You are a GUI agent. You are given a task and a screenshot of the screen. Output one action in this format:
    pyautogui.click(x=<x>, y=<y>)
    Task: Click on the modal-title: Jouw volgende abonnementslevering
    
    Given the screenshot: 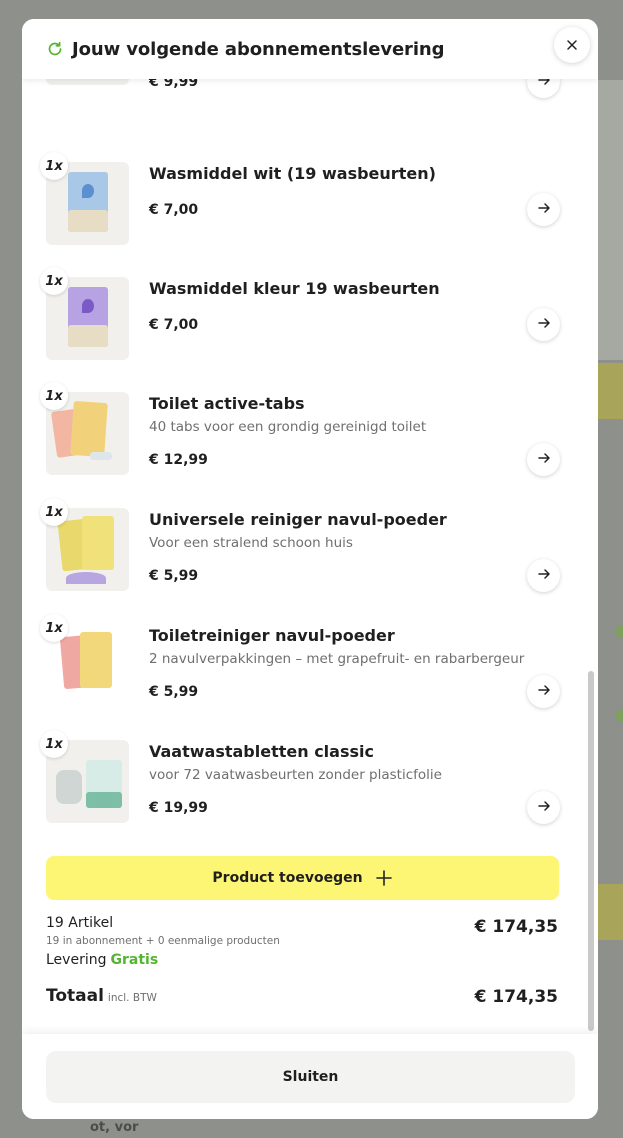 What is the action you would take?
    pyautogui.click(x=258, y=49)
    